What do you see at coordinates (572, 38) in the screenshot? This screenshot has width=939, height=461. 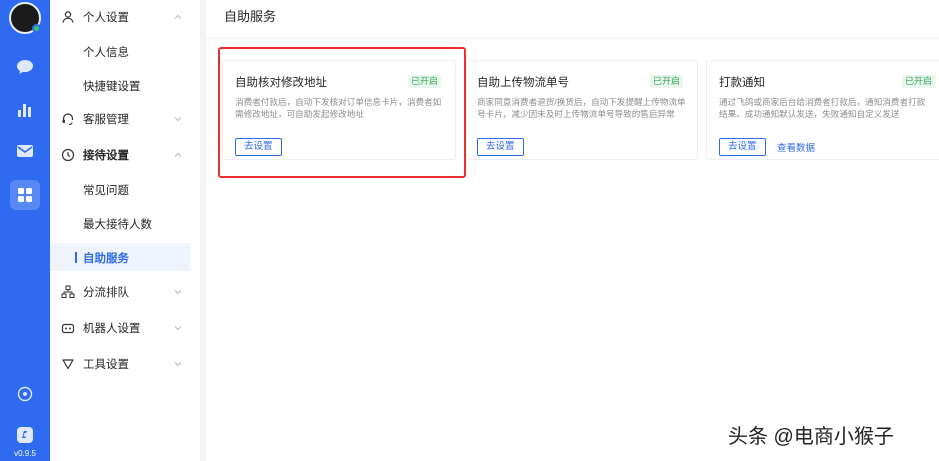 I see `title-divider` at bounding box center [572, 38].